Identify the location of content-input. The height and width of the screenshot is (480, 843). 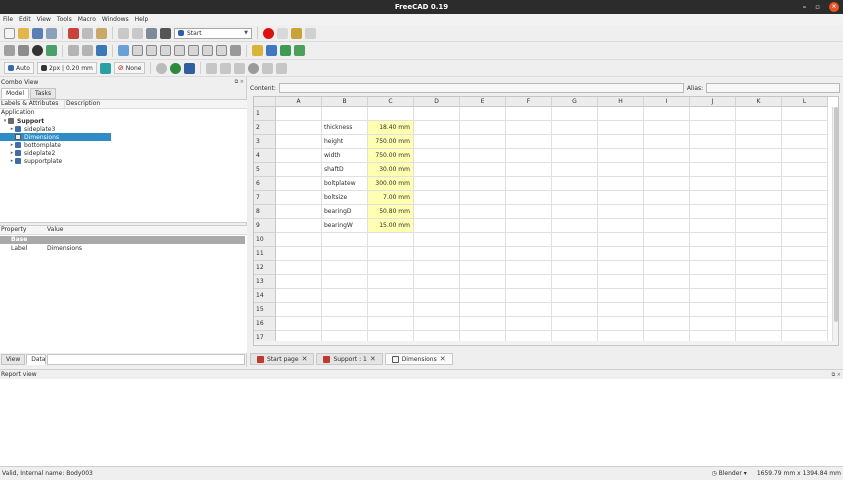
(481, 88).